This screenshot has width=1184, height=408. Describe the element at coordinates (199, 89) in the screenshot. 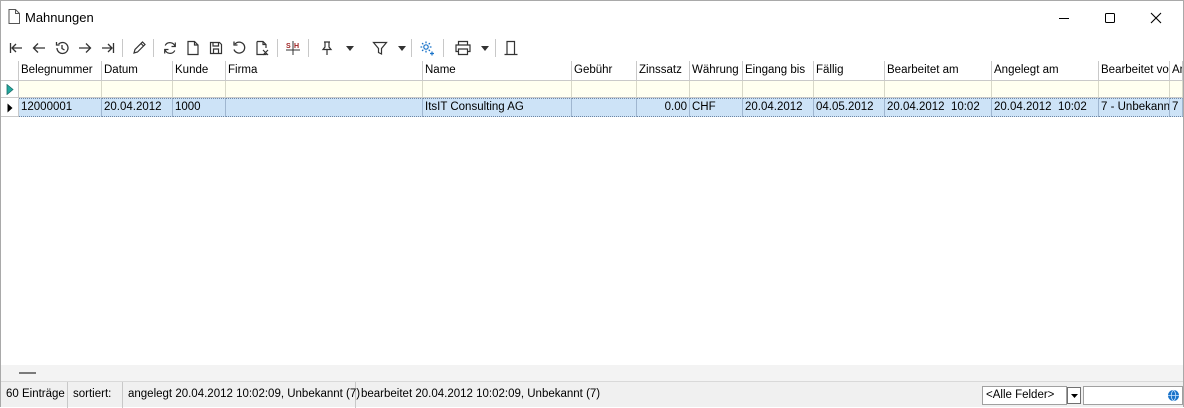

I see `filter-cell-kunde` at that location.